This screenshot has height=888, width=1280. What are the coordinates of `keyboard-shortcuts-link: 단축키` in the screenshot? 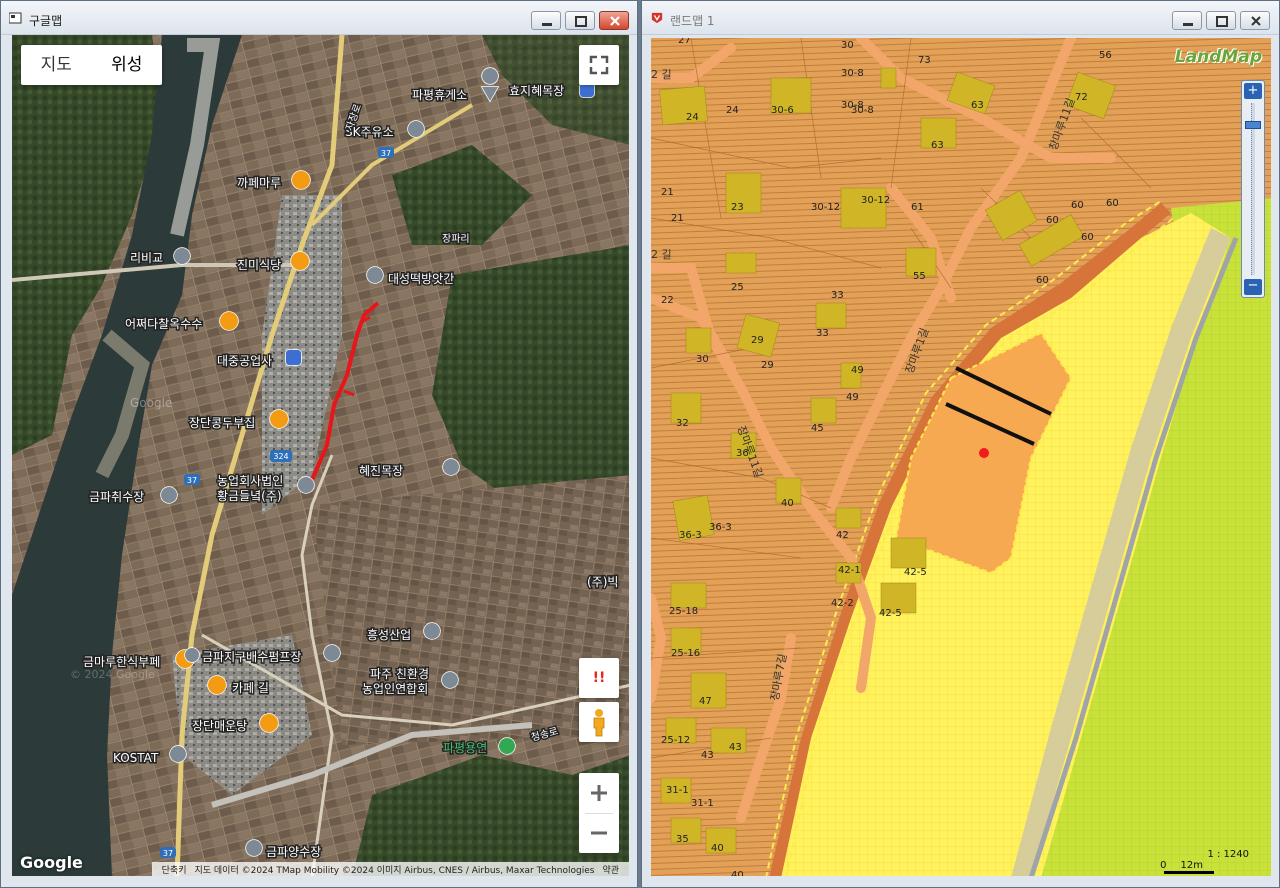 It's located at (174, 869).